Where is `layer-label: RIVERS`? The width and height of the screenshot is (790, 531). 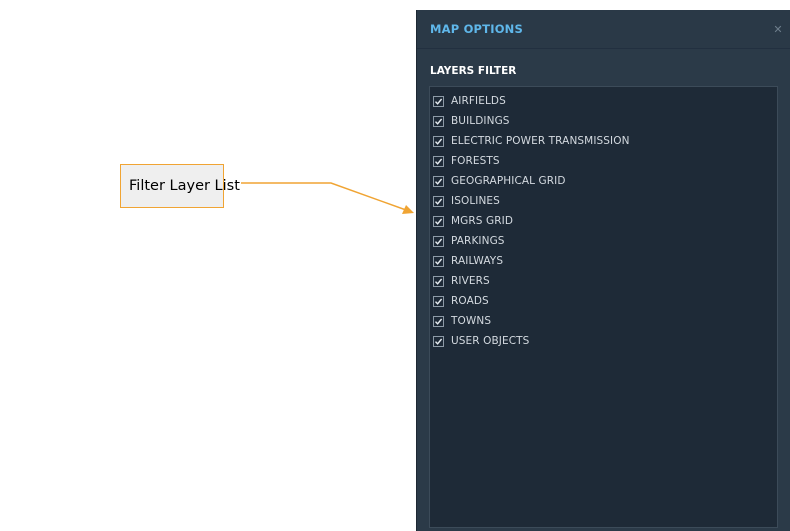
layer-label: RIVERS is located at coordinates (470, 281).